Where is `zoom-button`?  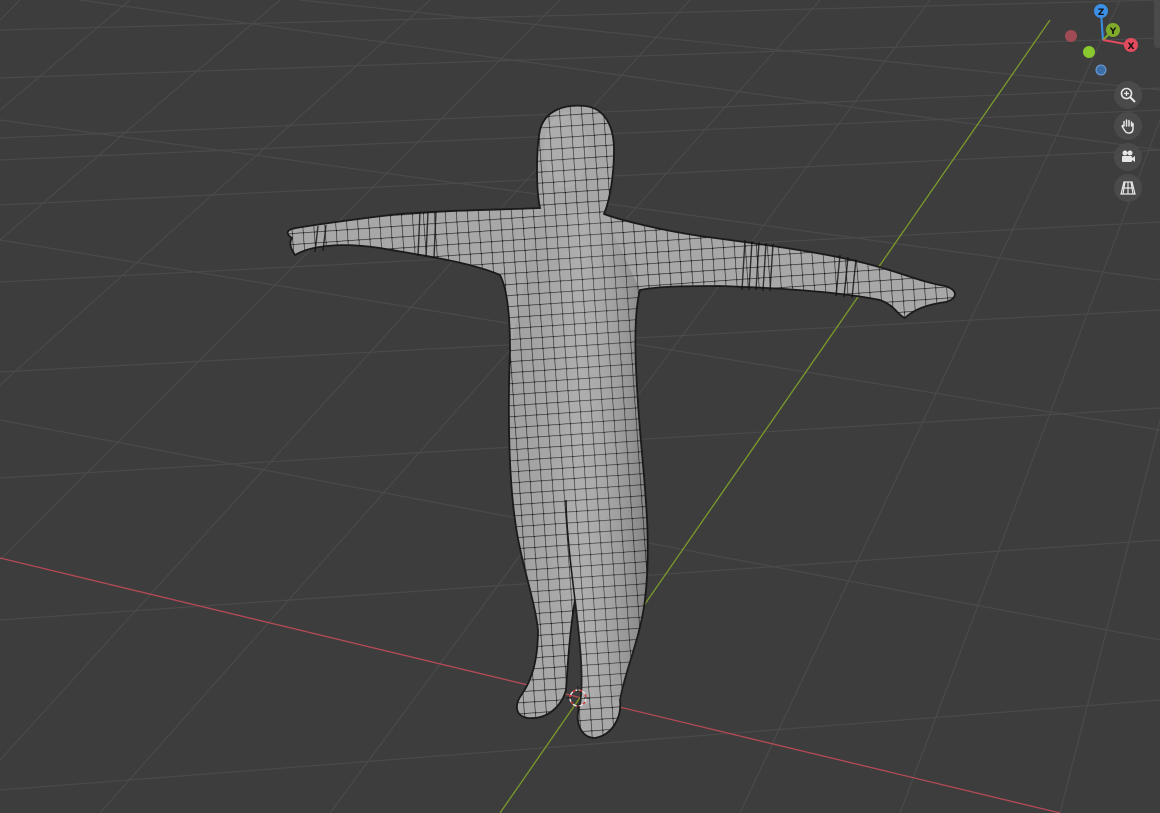 zoom-button is located at coordinates (1128, 95).